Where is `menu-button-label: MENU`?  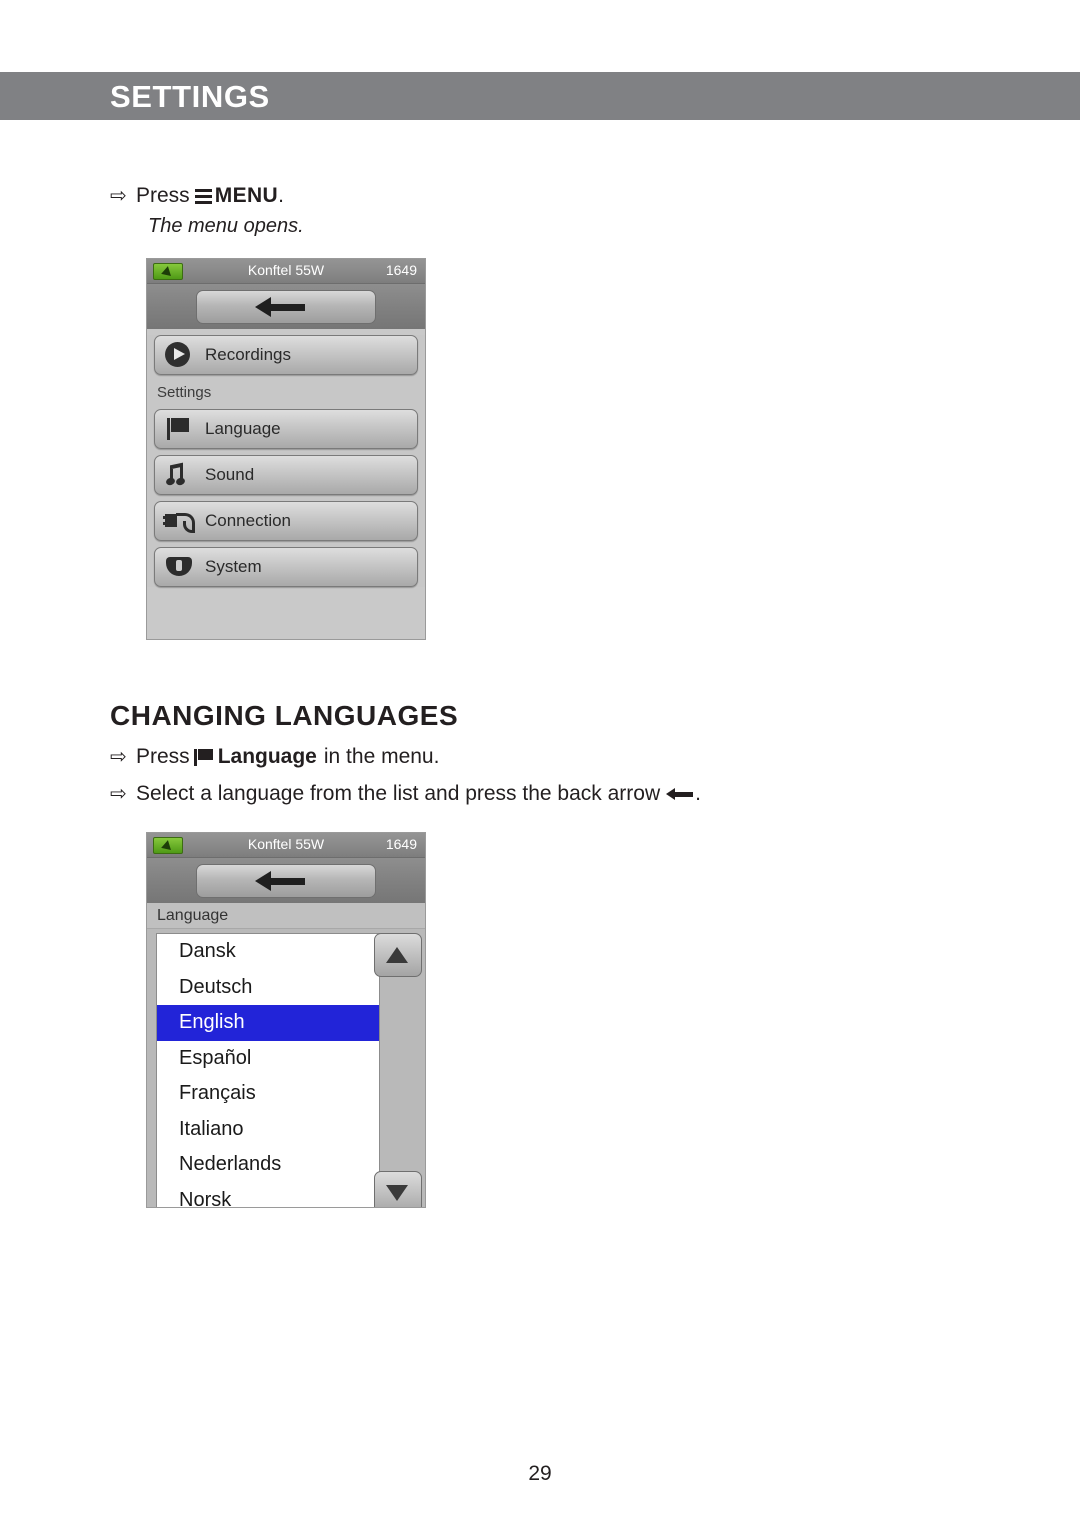 menu-button-label: MENU is located at coordinates (246, 195).